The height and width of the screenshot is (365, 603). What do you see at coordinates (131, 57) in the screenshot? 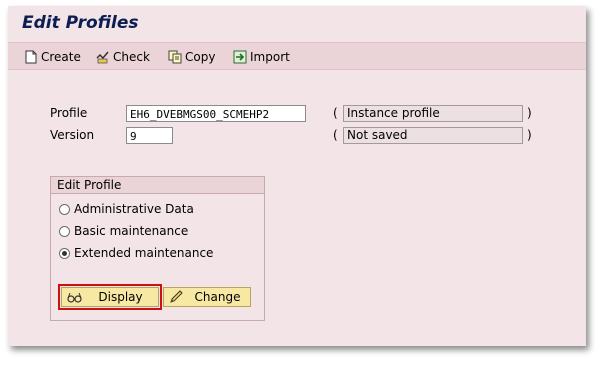
I see `check-label: Check` at bounding box center [131, 57].